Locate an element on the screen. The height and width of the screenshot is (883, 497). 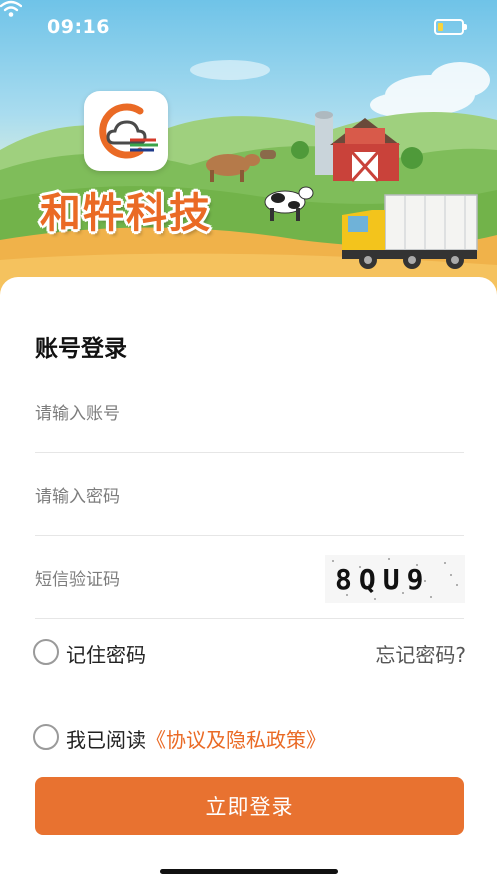
captcha-image: 8QU9 is located at coordinates (395, 579).